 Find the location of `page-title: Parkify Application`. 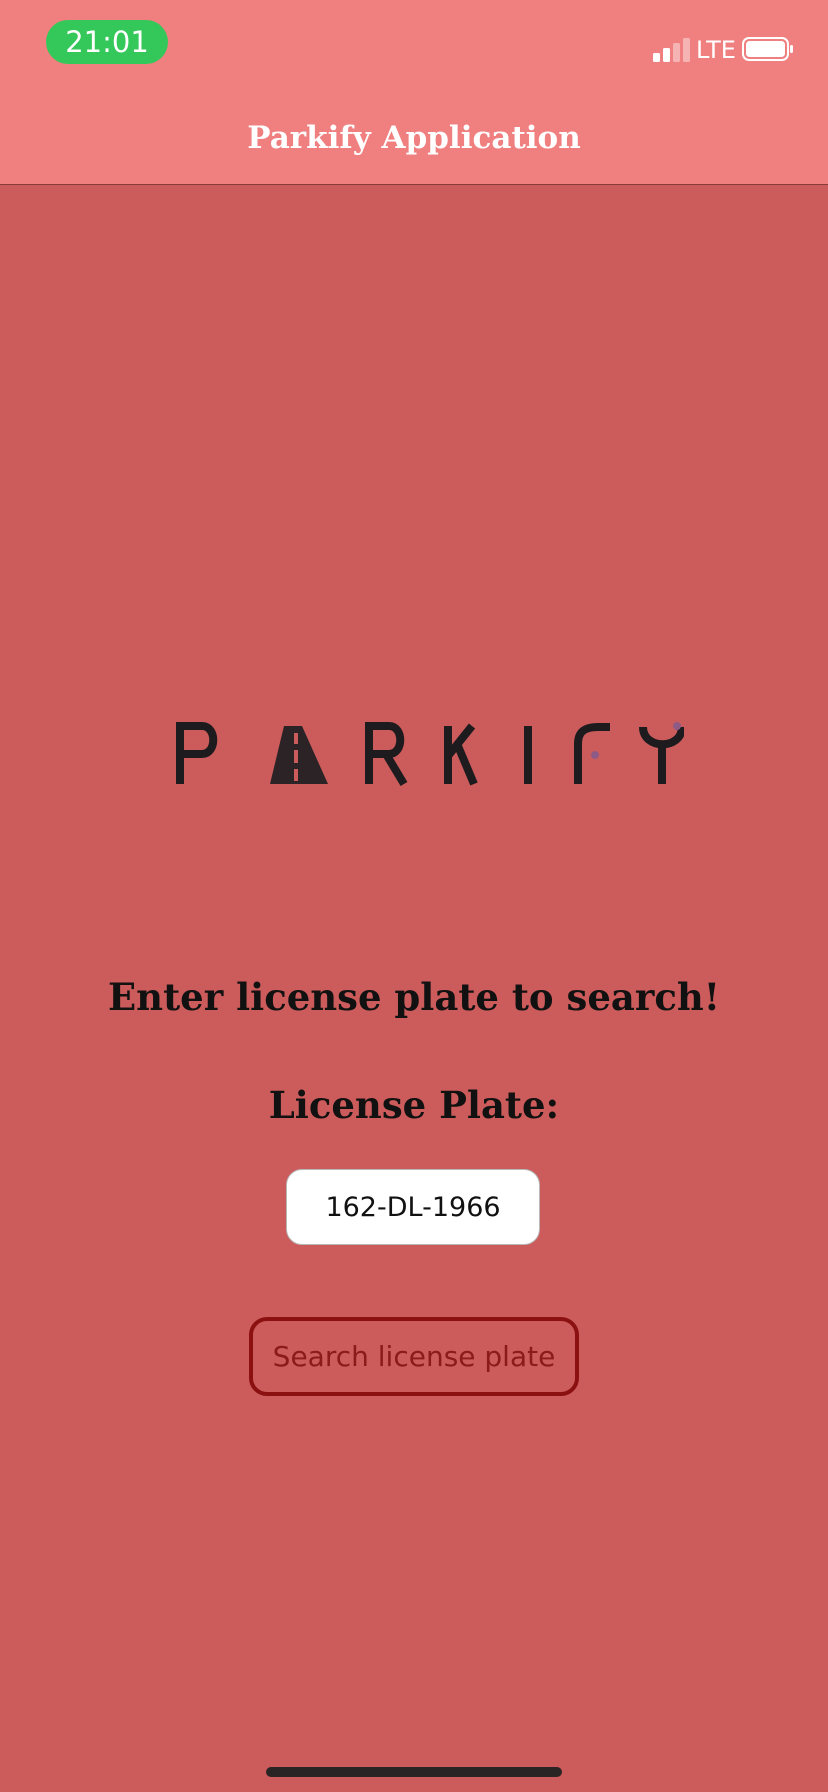

page-title: Parkify Application is located at coordinates (414, 138).